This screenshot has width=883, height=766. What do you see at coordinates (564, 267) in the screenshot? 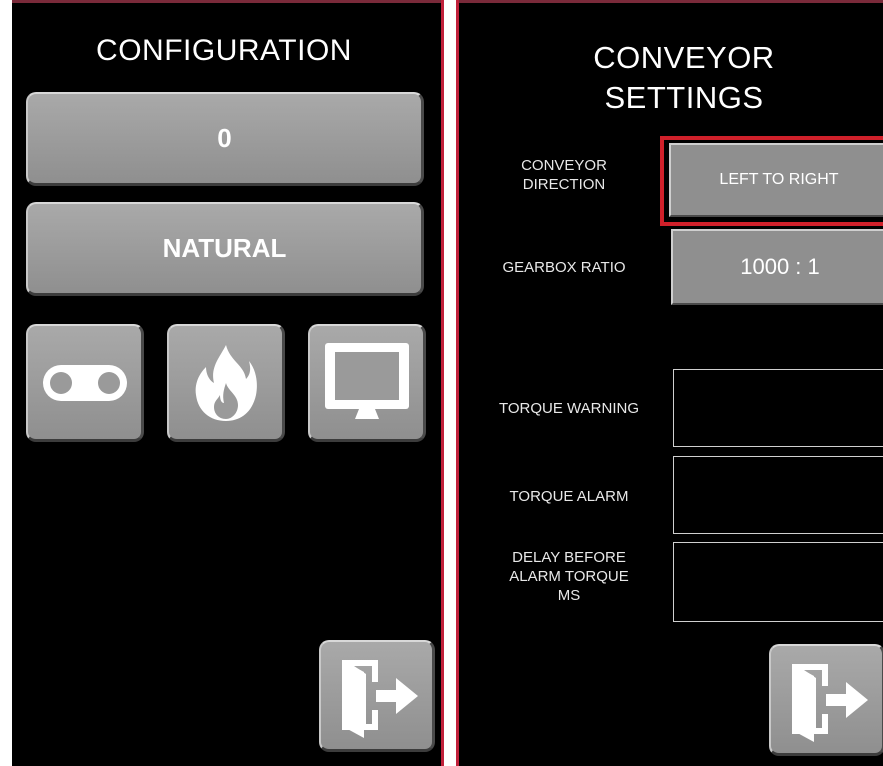
I see `gearbox-ratio-label: GEARBOX RATIO` at bounding box center [564, 267].